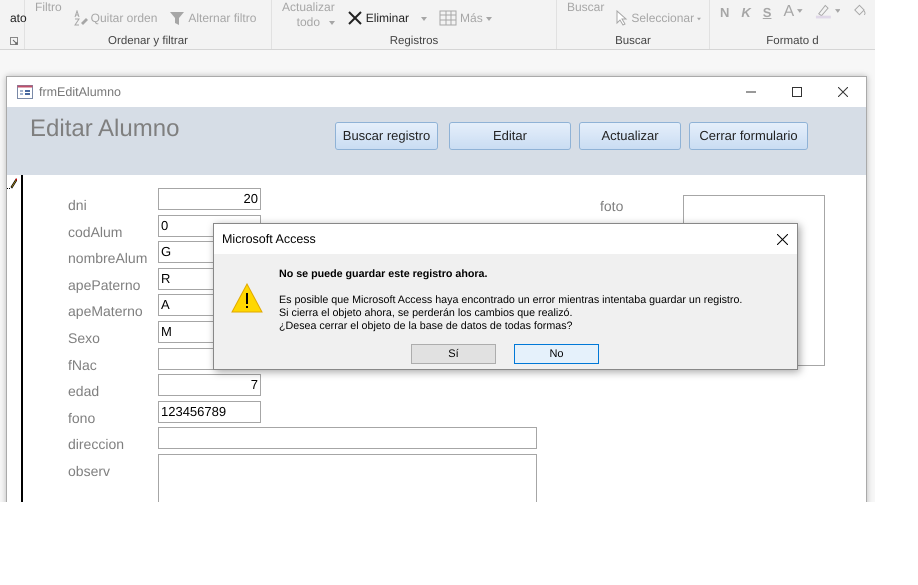 This screenshot has width=918, height=585. I want to click on field-label: foto, so click(612, 206).